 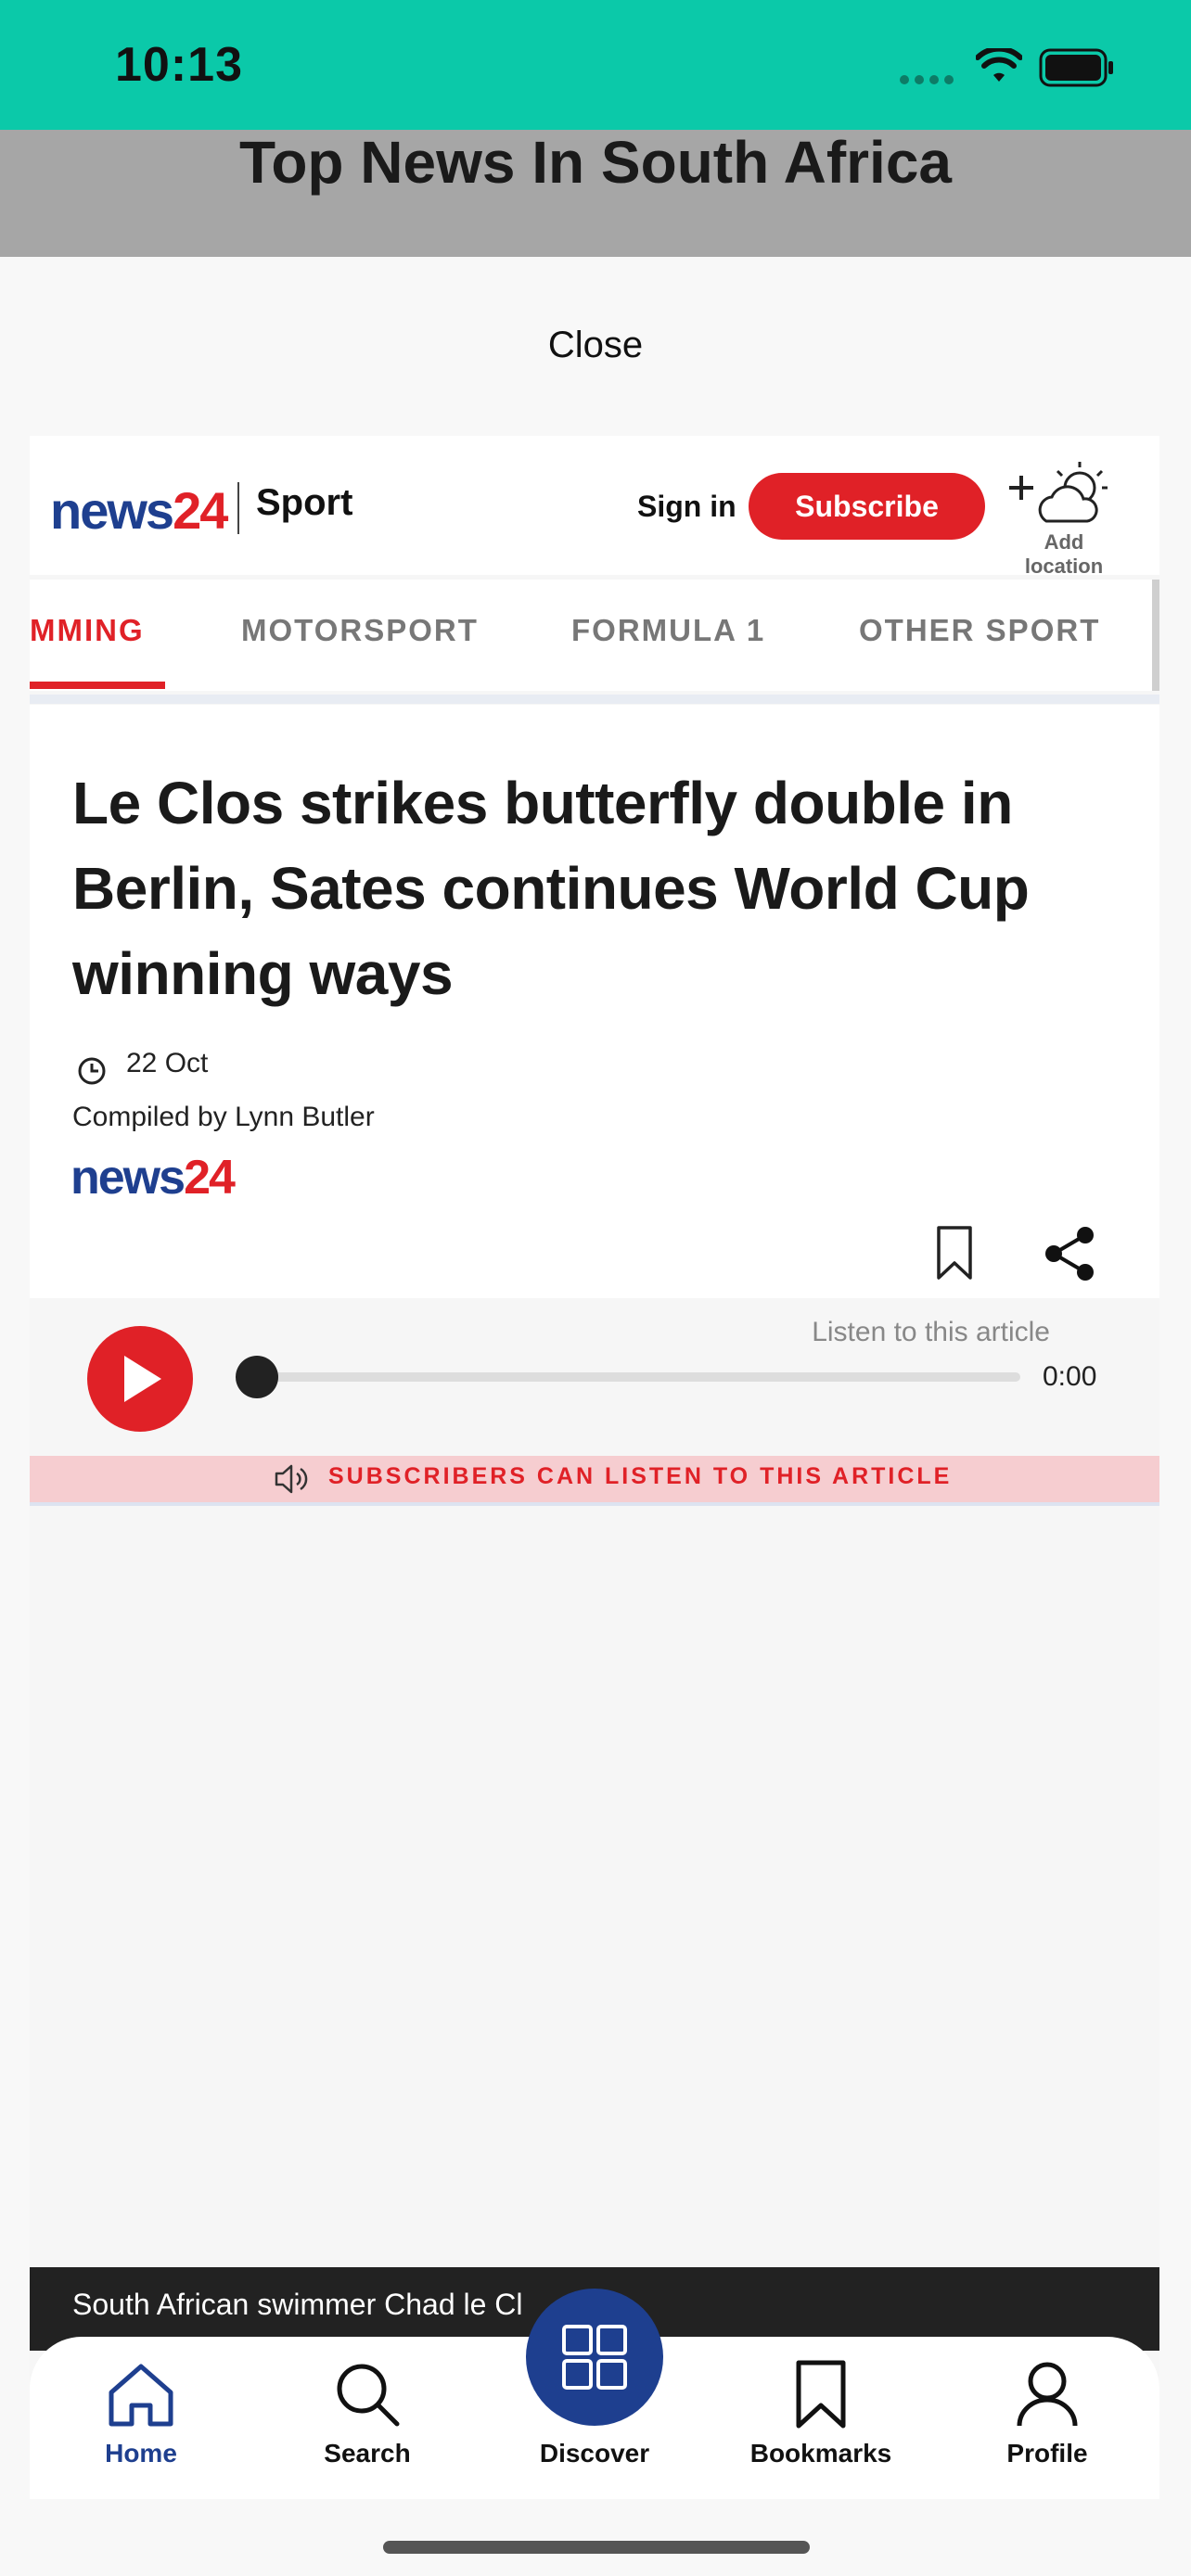 What do you see at coordinates (1064, 492) in the screenshot?
I see `weather-add-icon` at bounding box center [1064, 492].